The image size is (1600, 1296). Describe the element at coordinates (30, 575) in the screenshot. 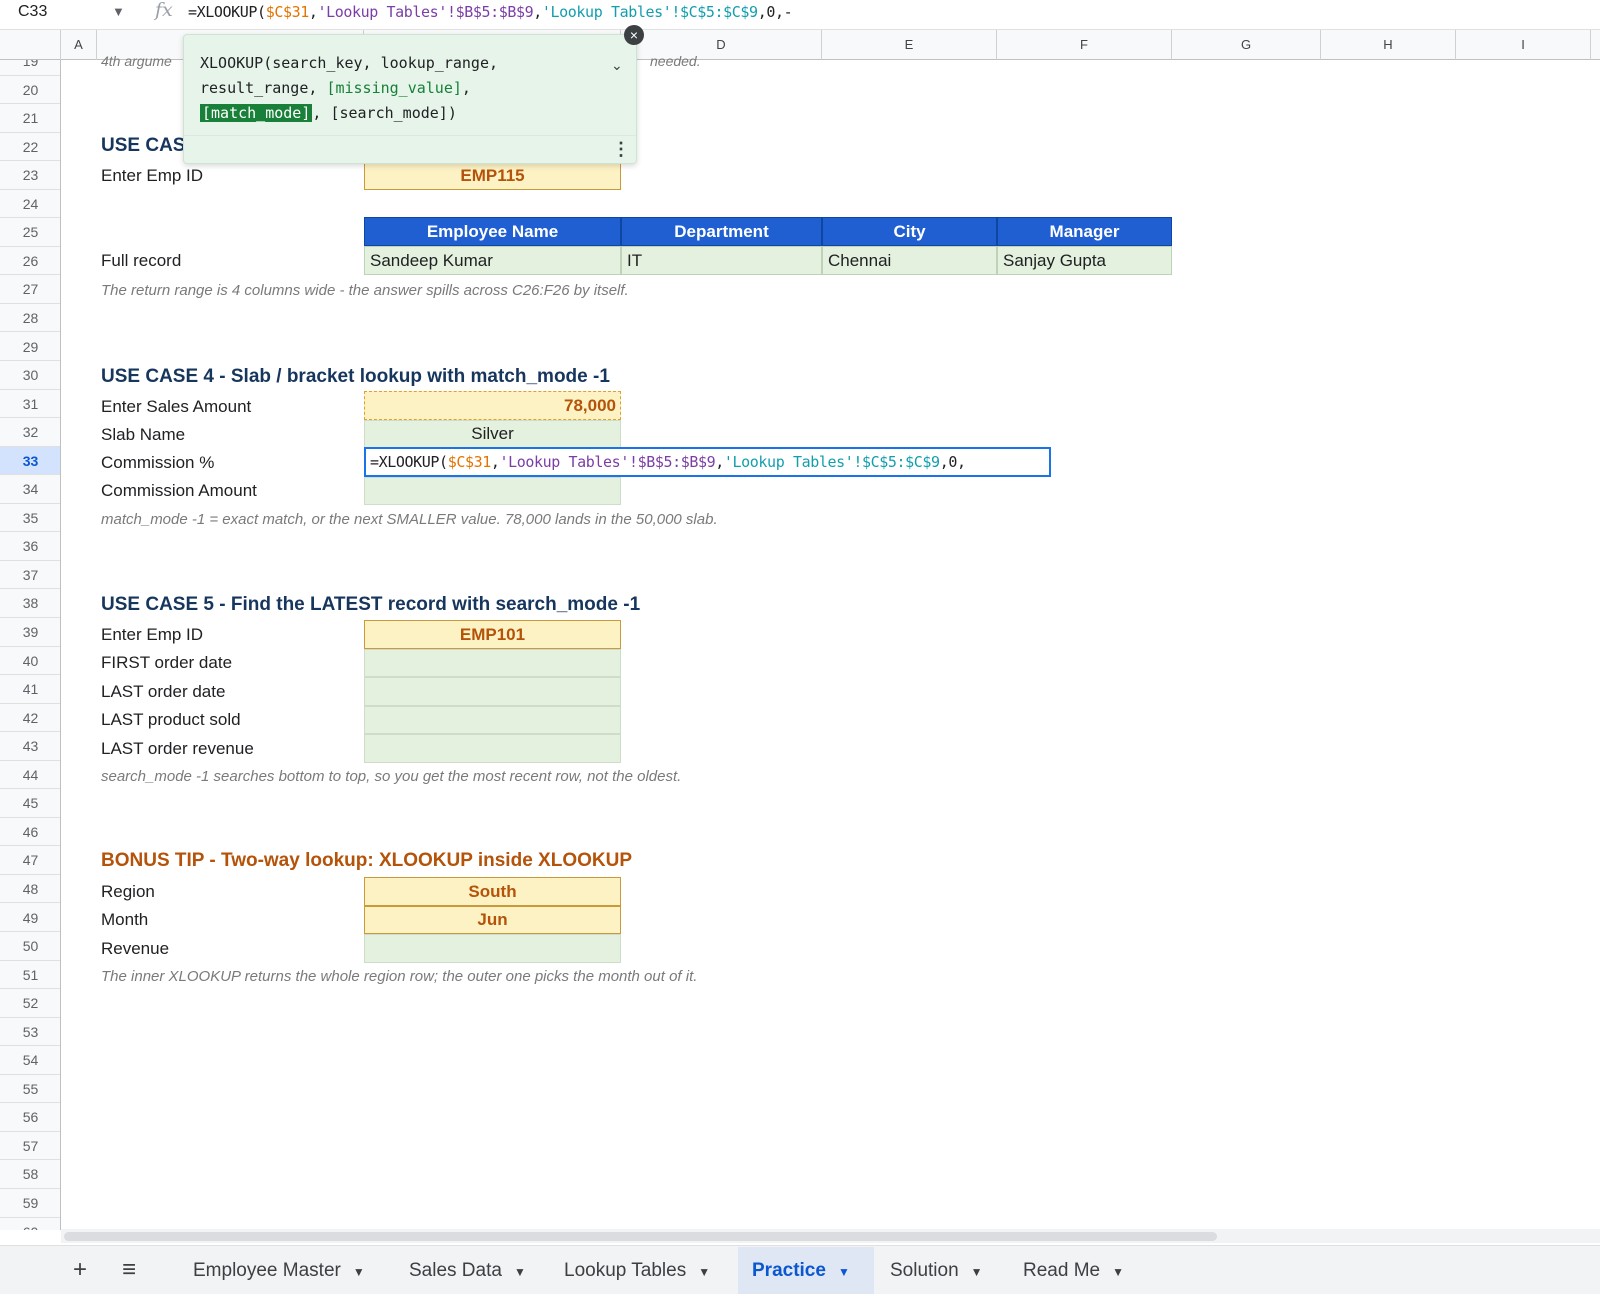

I see `row-header-cell: 37` at that location.